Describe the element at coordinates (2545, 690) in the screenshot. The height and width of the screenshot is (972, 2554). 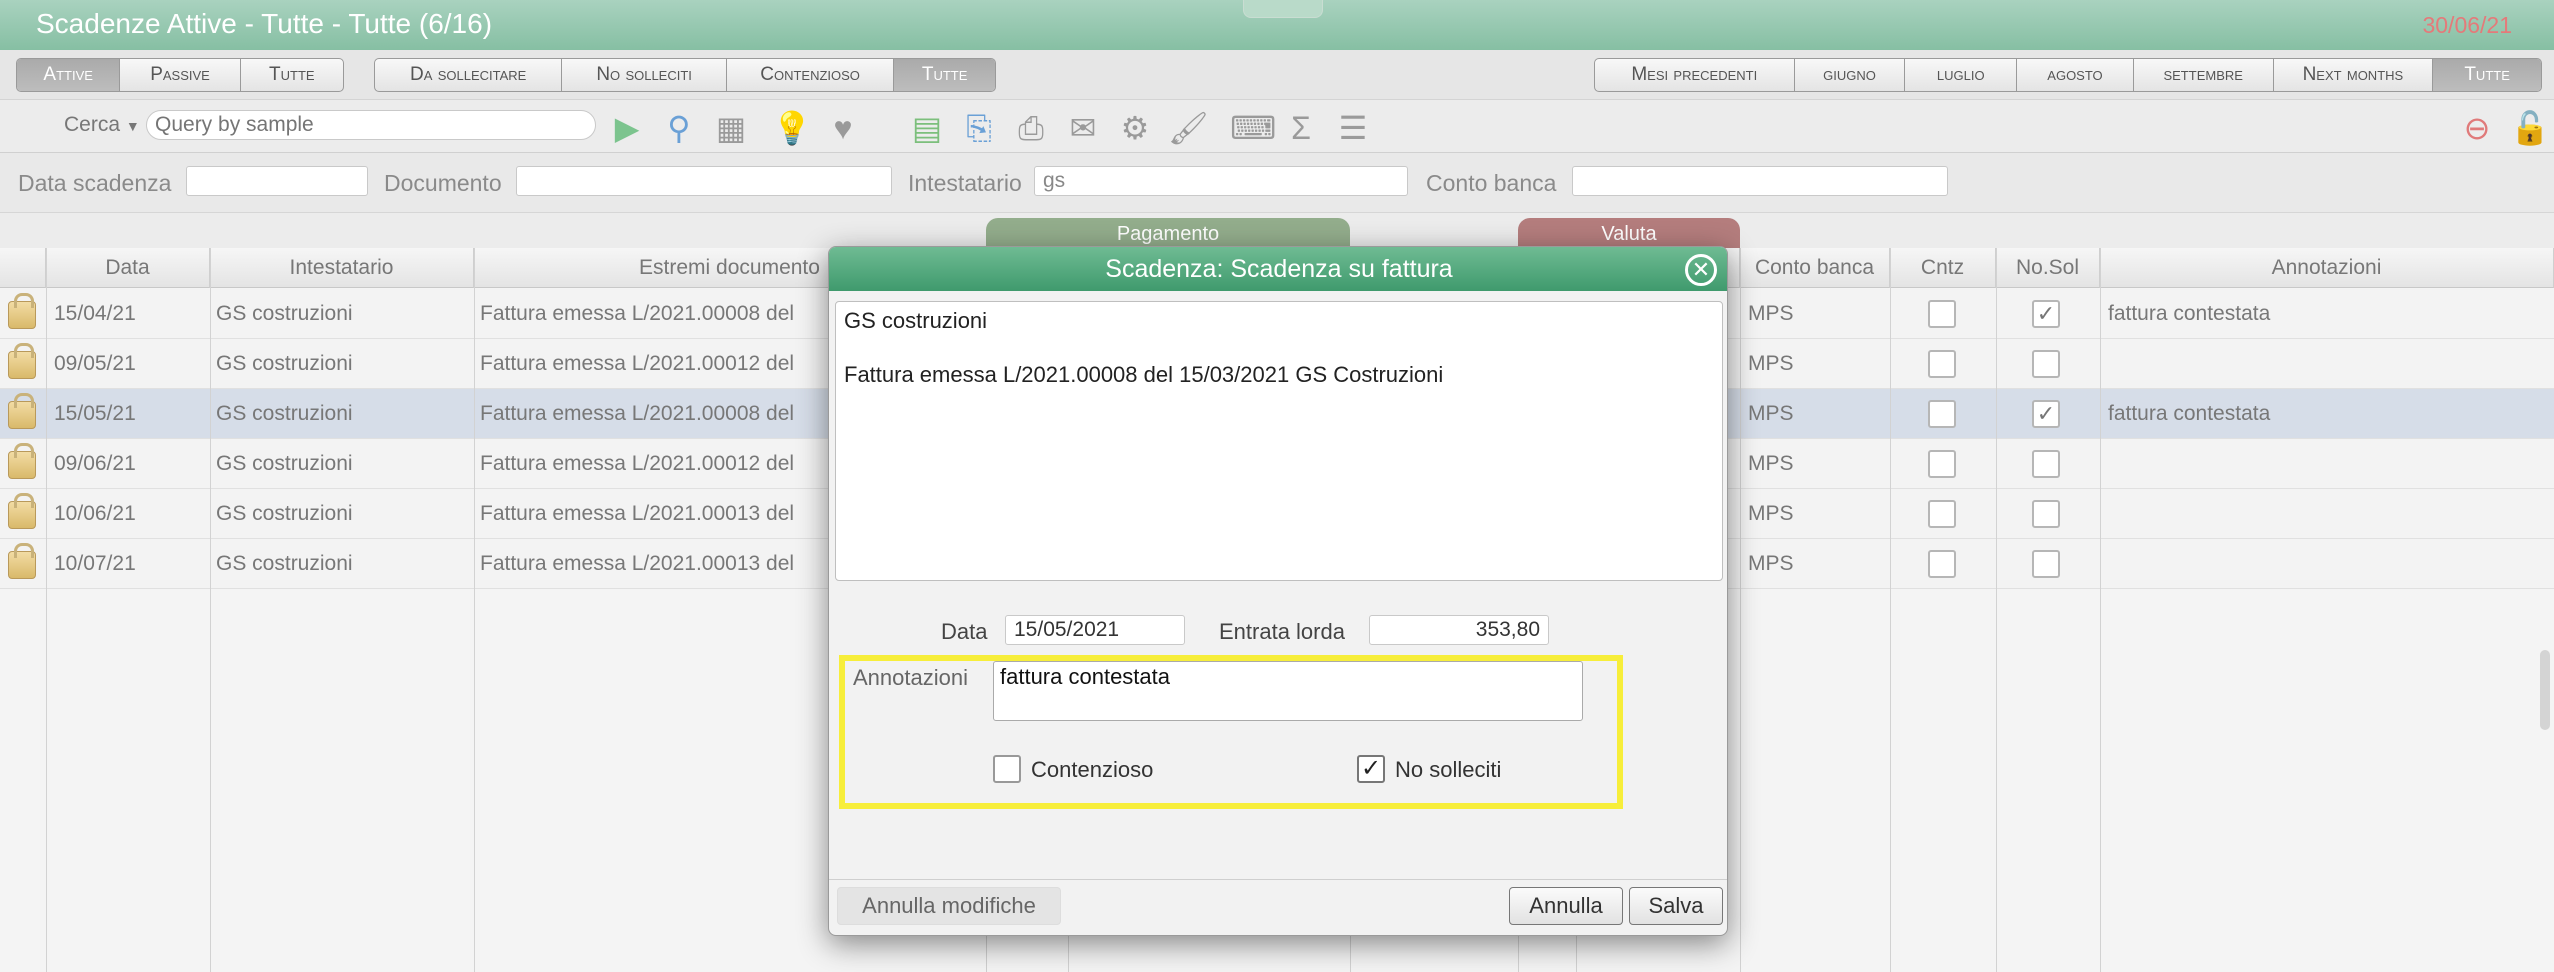
I see `scrollbar-thumb` at that location.